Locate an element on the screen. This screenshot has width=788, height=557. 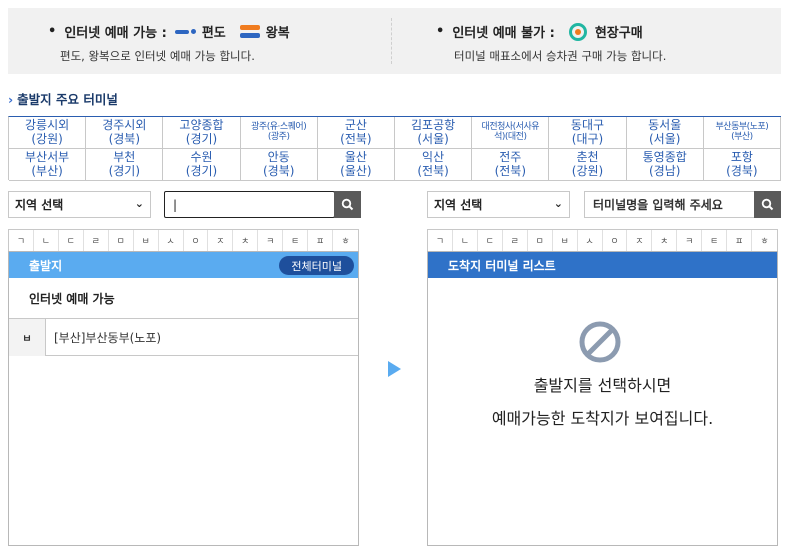
terminal-region: 석)(대전) is located at coordinates (510, 136).